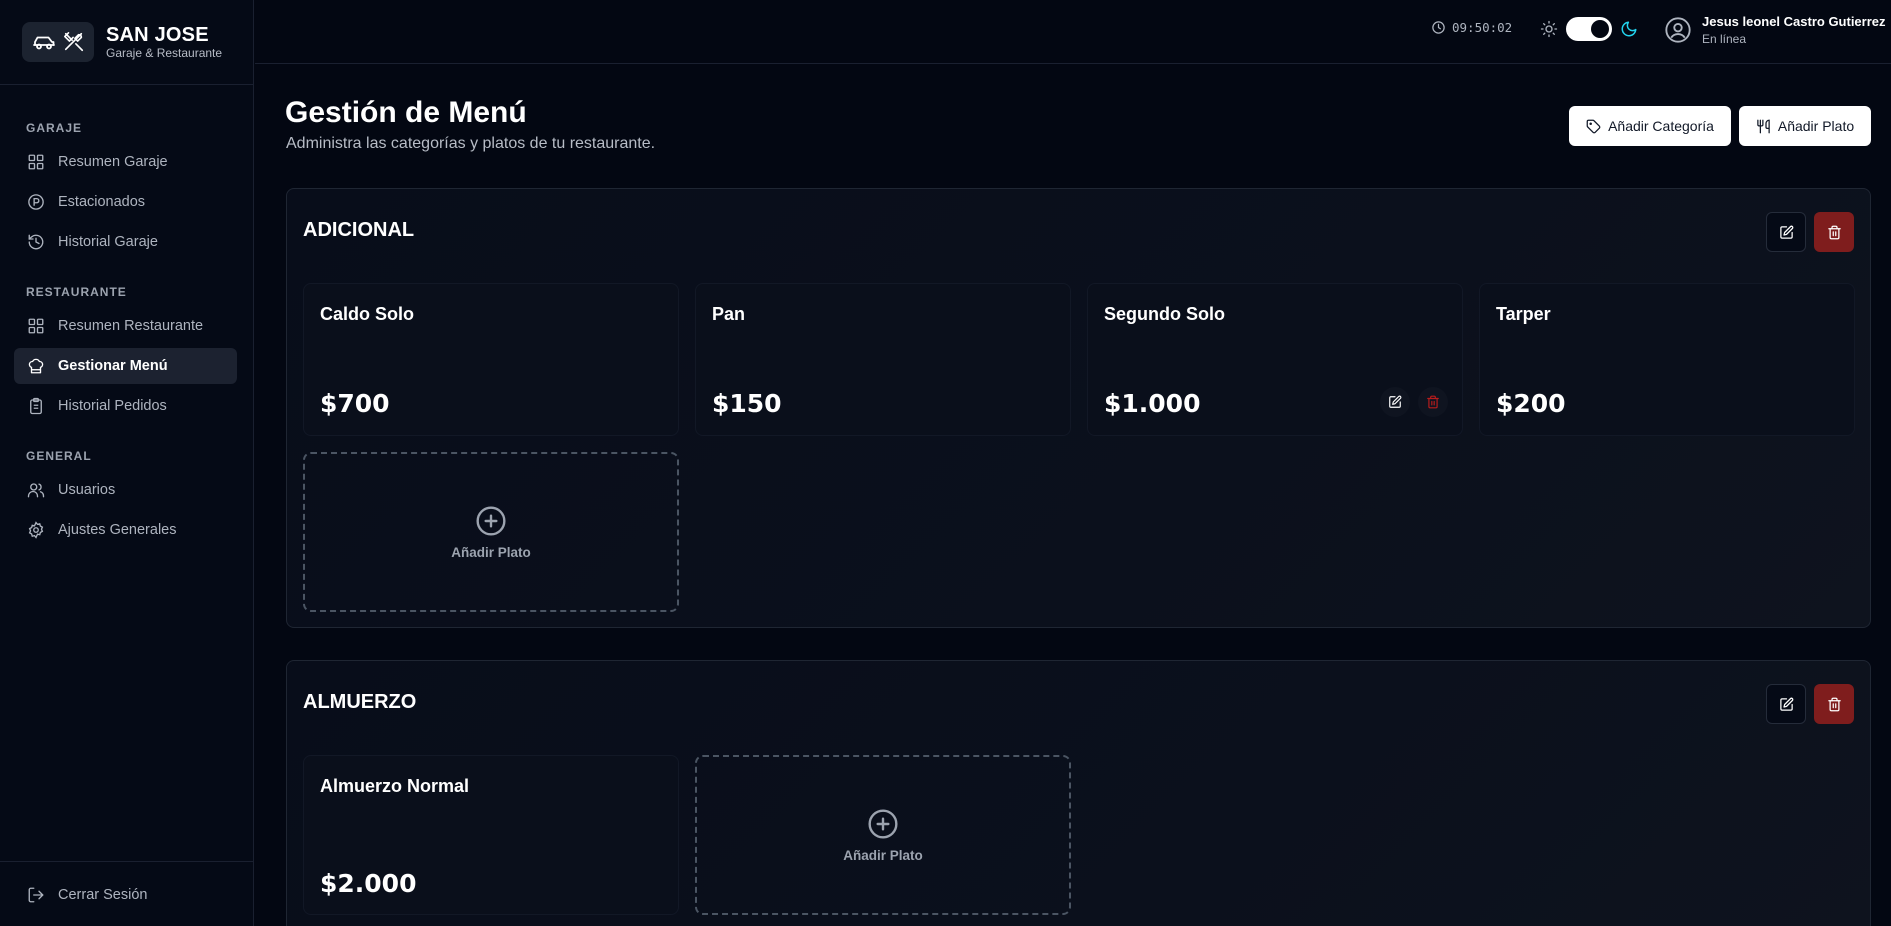  I want to click on dish-name: Pan, so click(729, 314).